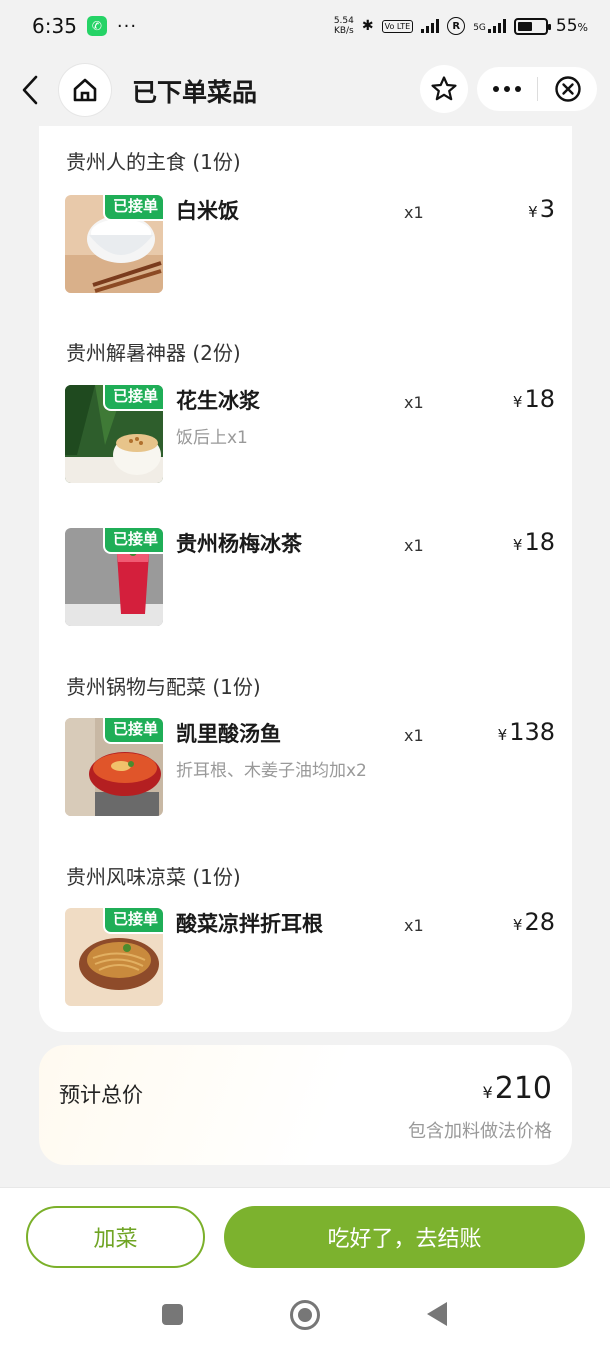  I want to click on list-item: 已接单 凯里酸汤鱼 折耳根、木姜子油均加x2 x1 ¥138, so click(310, 768).